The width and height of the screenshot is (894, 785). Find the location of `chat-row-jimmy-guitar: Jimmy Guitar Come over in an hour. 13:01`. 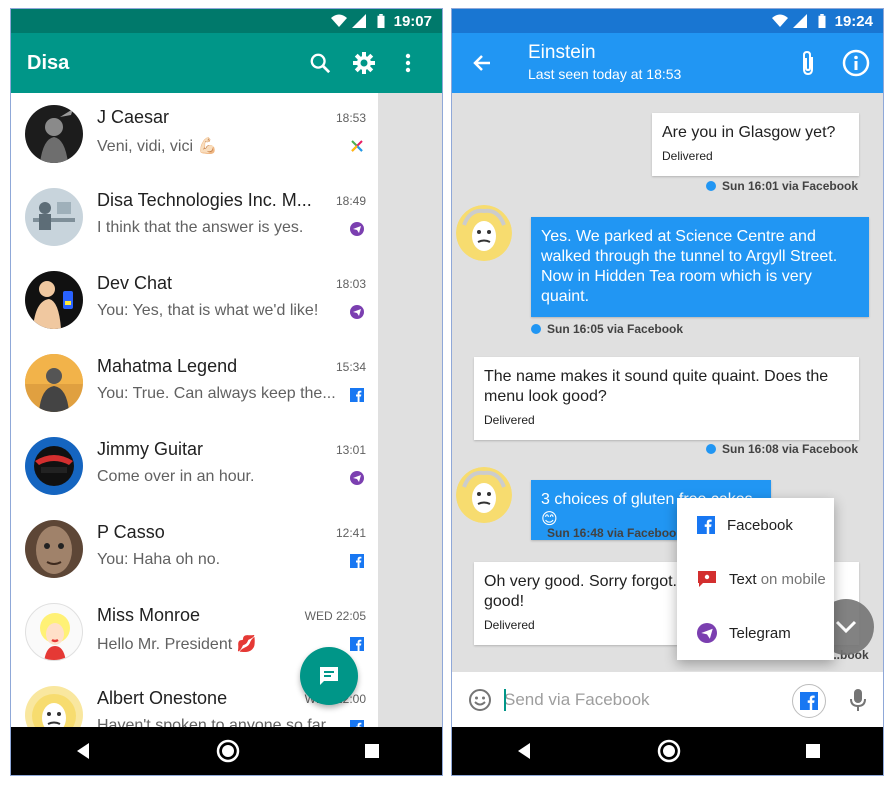

chat-row-jimmy-guitar: Jimmy Guitar Come over in an hour. 13:01 is located at coordinates (194, 466).